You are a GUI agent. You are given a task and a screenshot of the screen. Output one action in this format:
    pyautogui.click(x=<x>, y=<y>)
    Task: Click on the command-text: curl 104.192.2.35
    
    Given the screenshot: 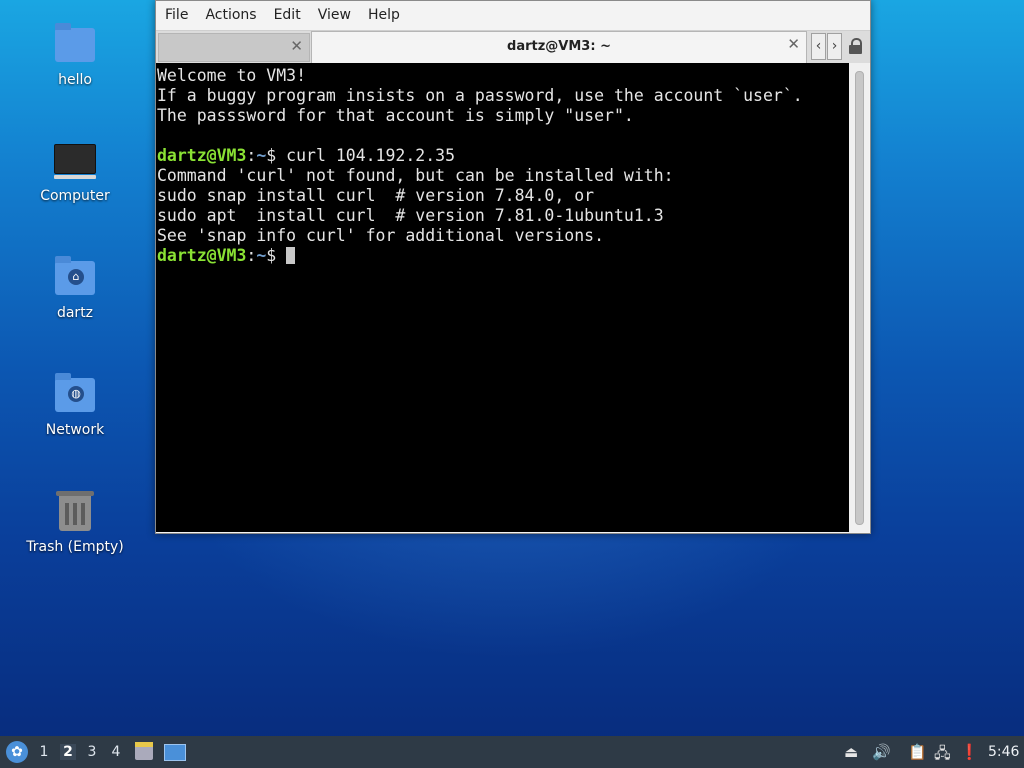 What is the action you would take?
    pyautogui.click(x=366, y=155)
    